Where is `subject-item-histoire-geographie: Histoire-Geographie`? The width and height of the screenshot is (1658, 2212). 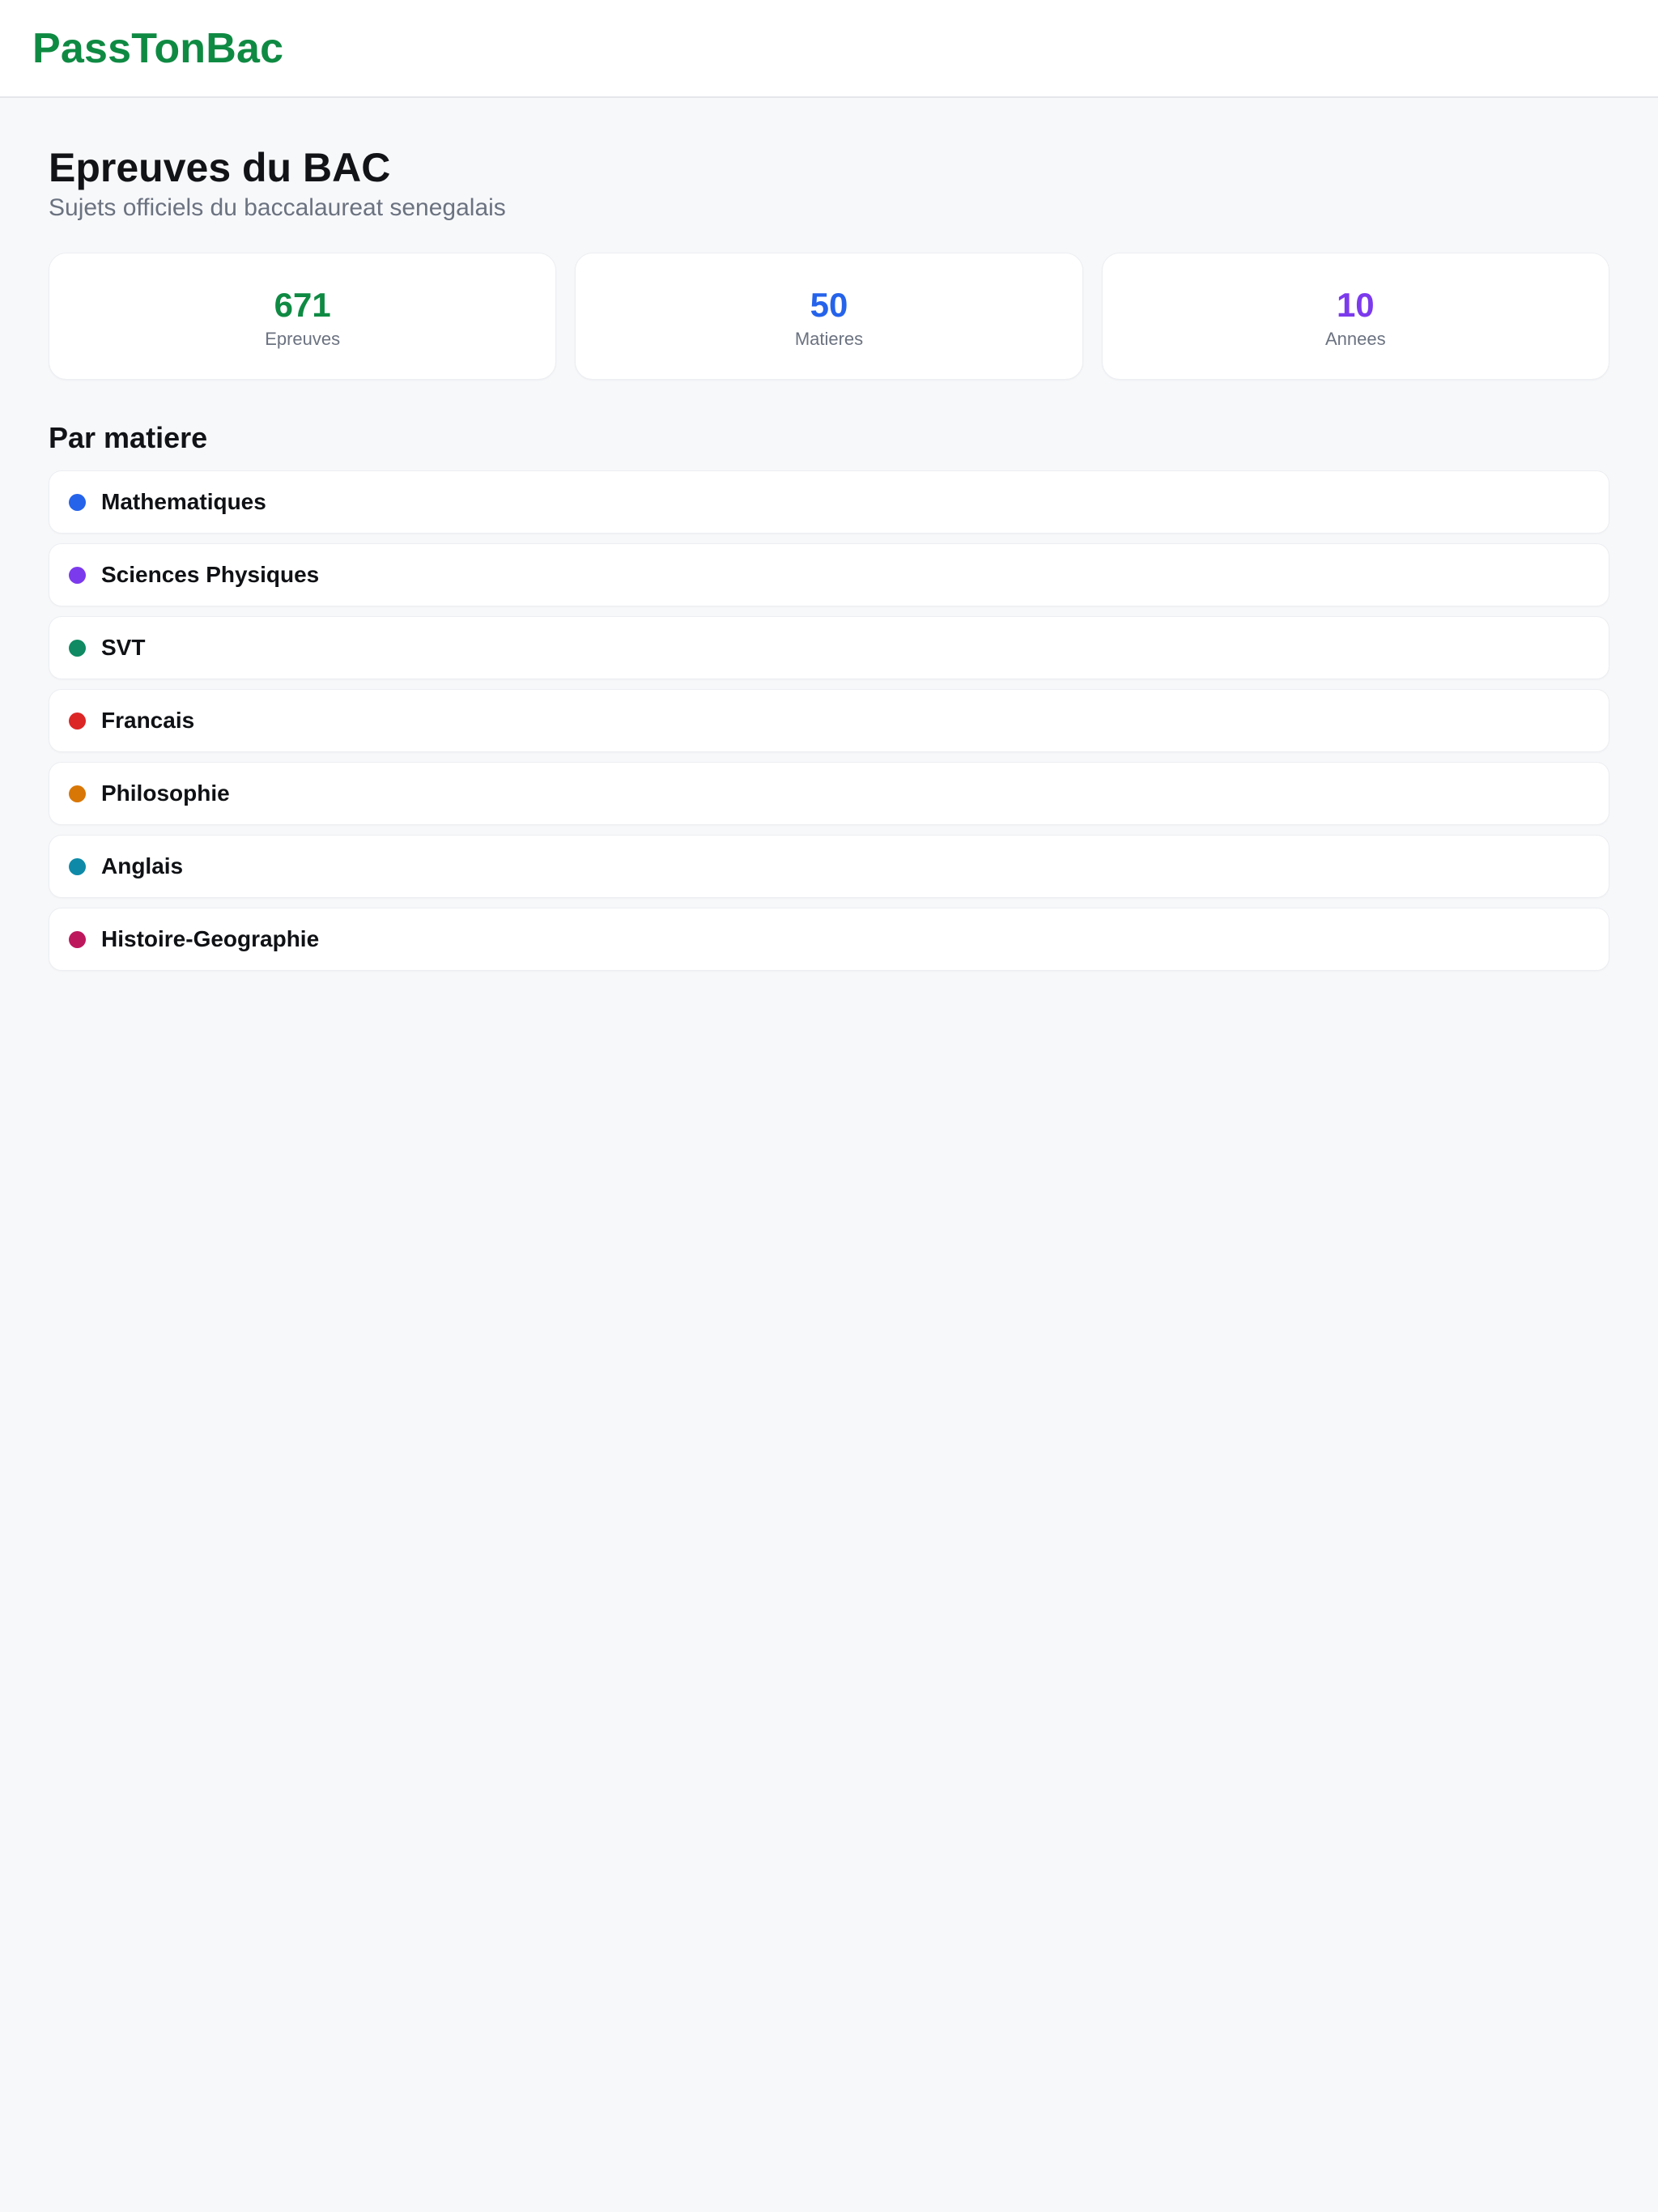 subject-item-histoire-geographie: Histoire-Geographie is located at coordinates (829, 940).